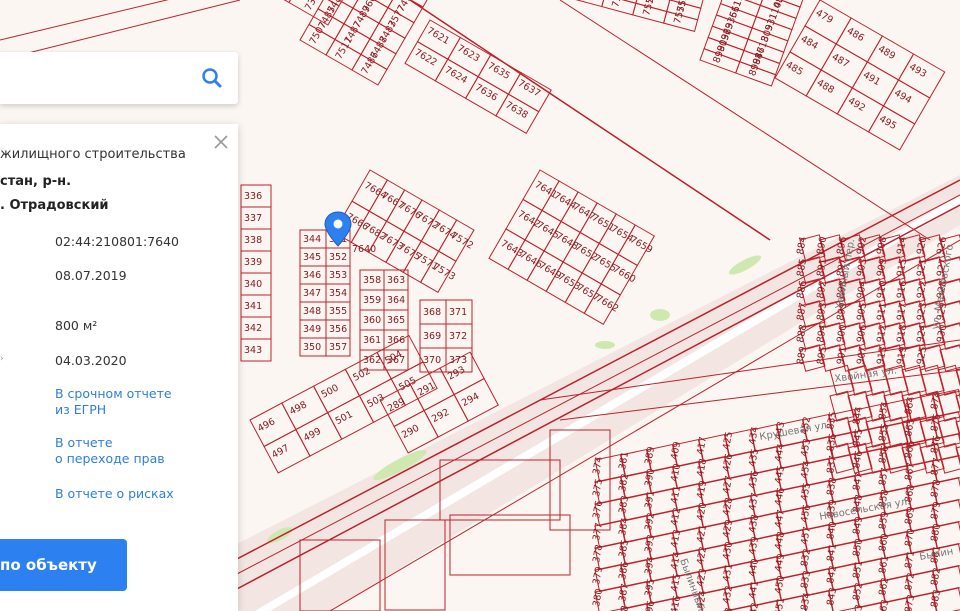  I want to click on egrn-report-link-line-2: из ЕГРН, so click(81, 409).